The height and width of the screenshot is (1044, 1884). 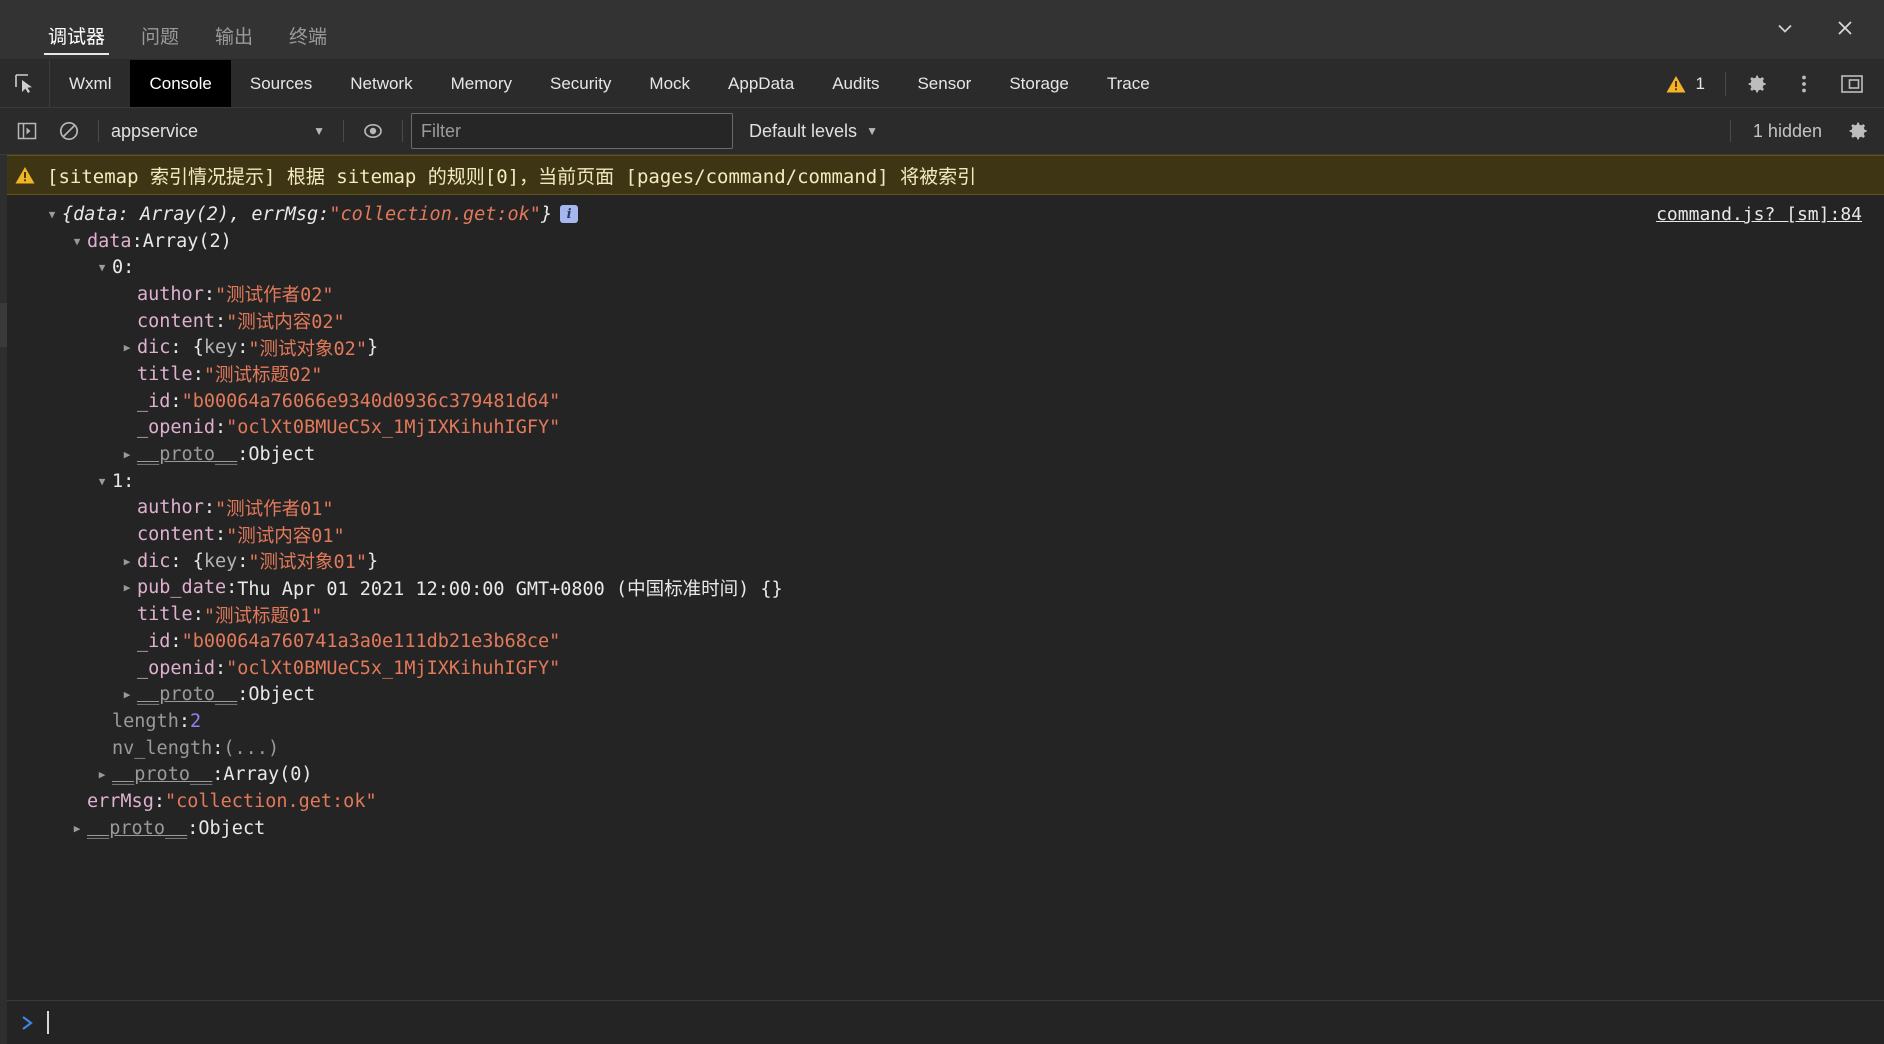 What do you see at coordinates (1756, 84) in the screenshot?
I see `gear-icon` at bounding box center [1756, 84].